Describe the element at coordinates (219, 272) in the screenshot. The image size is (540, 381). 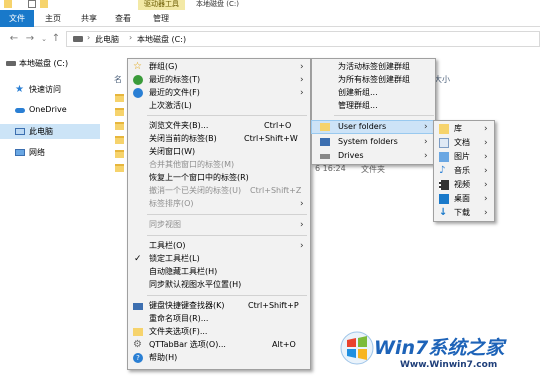
I see `menu-item-autohide-toolbar: 自动隐藏工具栏(H)` at that location.